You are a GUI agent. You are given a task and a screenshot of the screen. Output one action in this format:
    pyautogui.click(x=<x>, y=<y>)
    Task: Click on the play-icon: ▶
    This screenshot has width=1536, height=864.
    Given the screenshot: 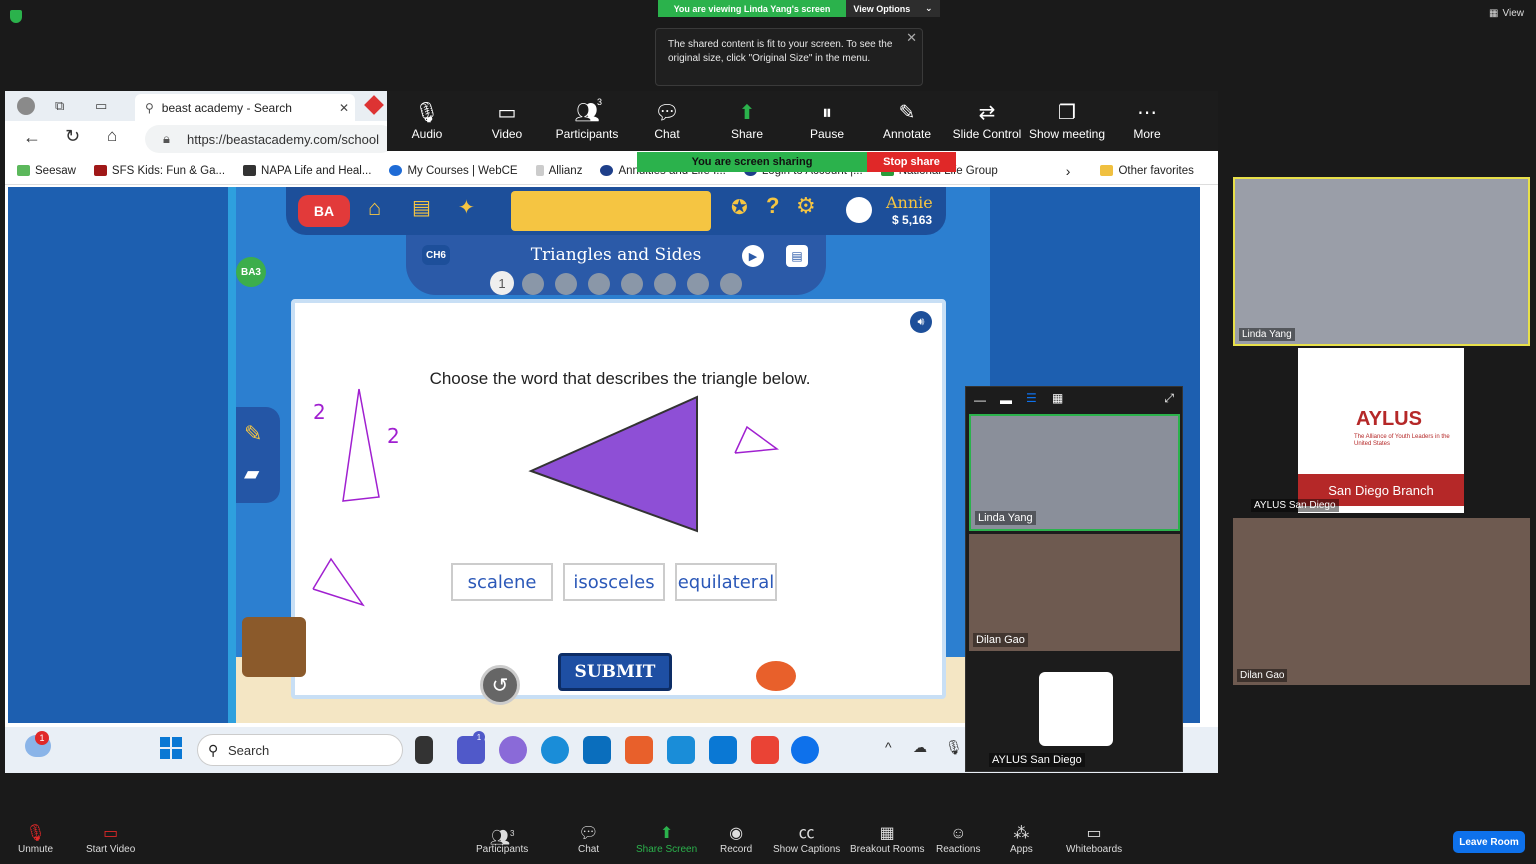 What is the action you would take?
    pyautogui.click(x=753, y=256)
    